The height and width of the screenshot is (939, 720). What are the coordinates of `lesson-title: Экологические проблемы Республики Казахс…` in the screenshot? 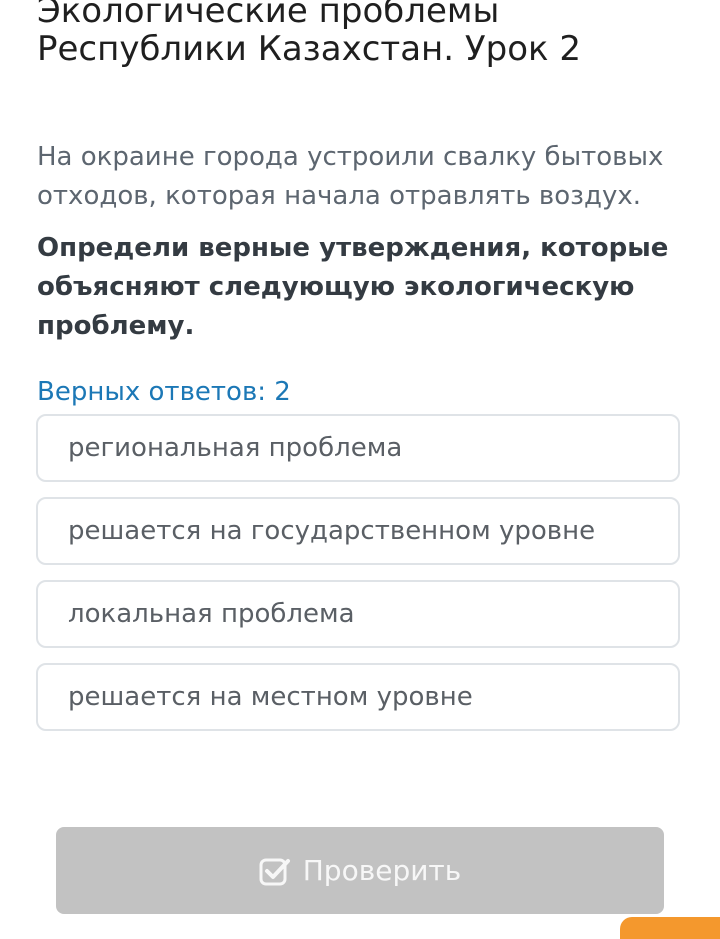 It's located at (362, 34).